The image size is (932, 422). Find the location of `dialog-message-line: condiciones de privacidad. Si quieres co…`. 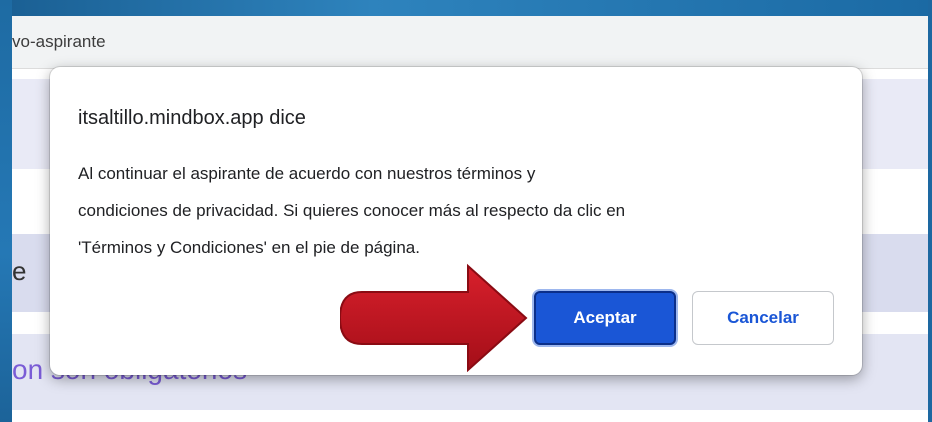

dialog-message-line: condiciones de privacidad. Si quieres co… is located at coordinates (352, 210).